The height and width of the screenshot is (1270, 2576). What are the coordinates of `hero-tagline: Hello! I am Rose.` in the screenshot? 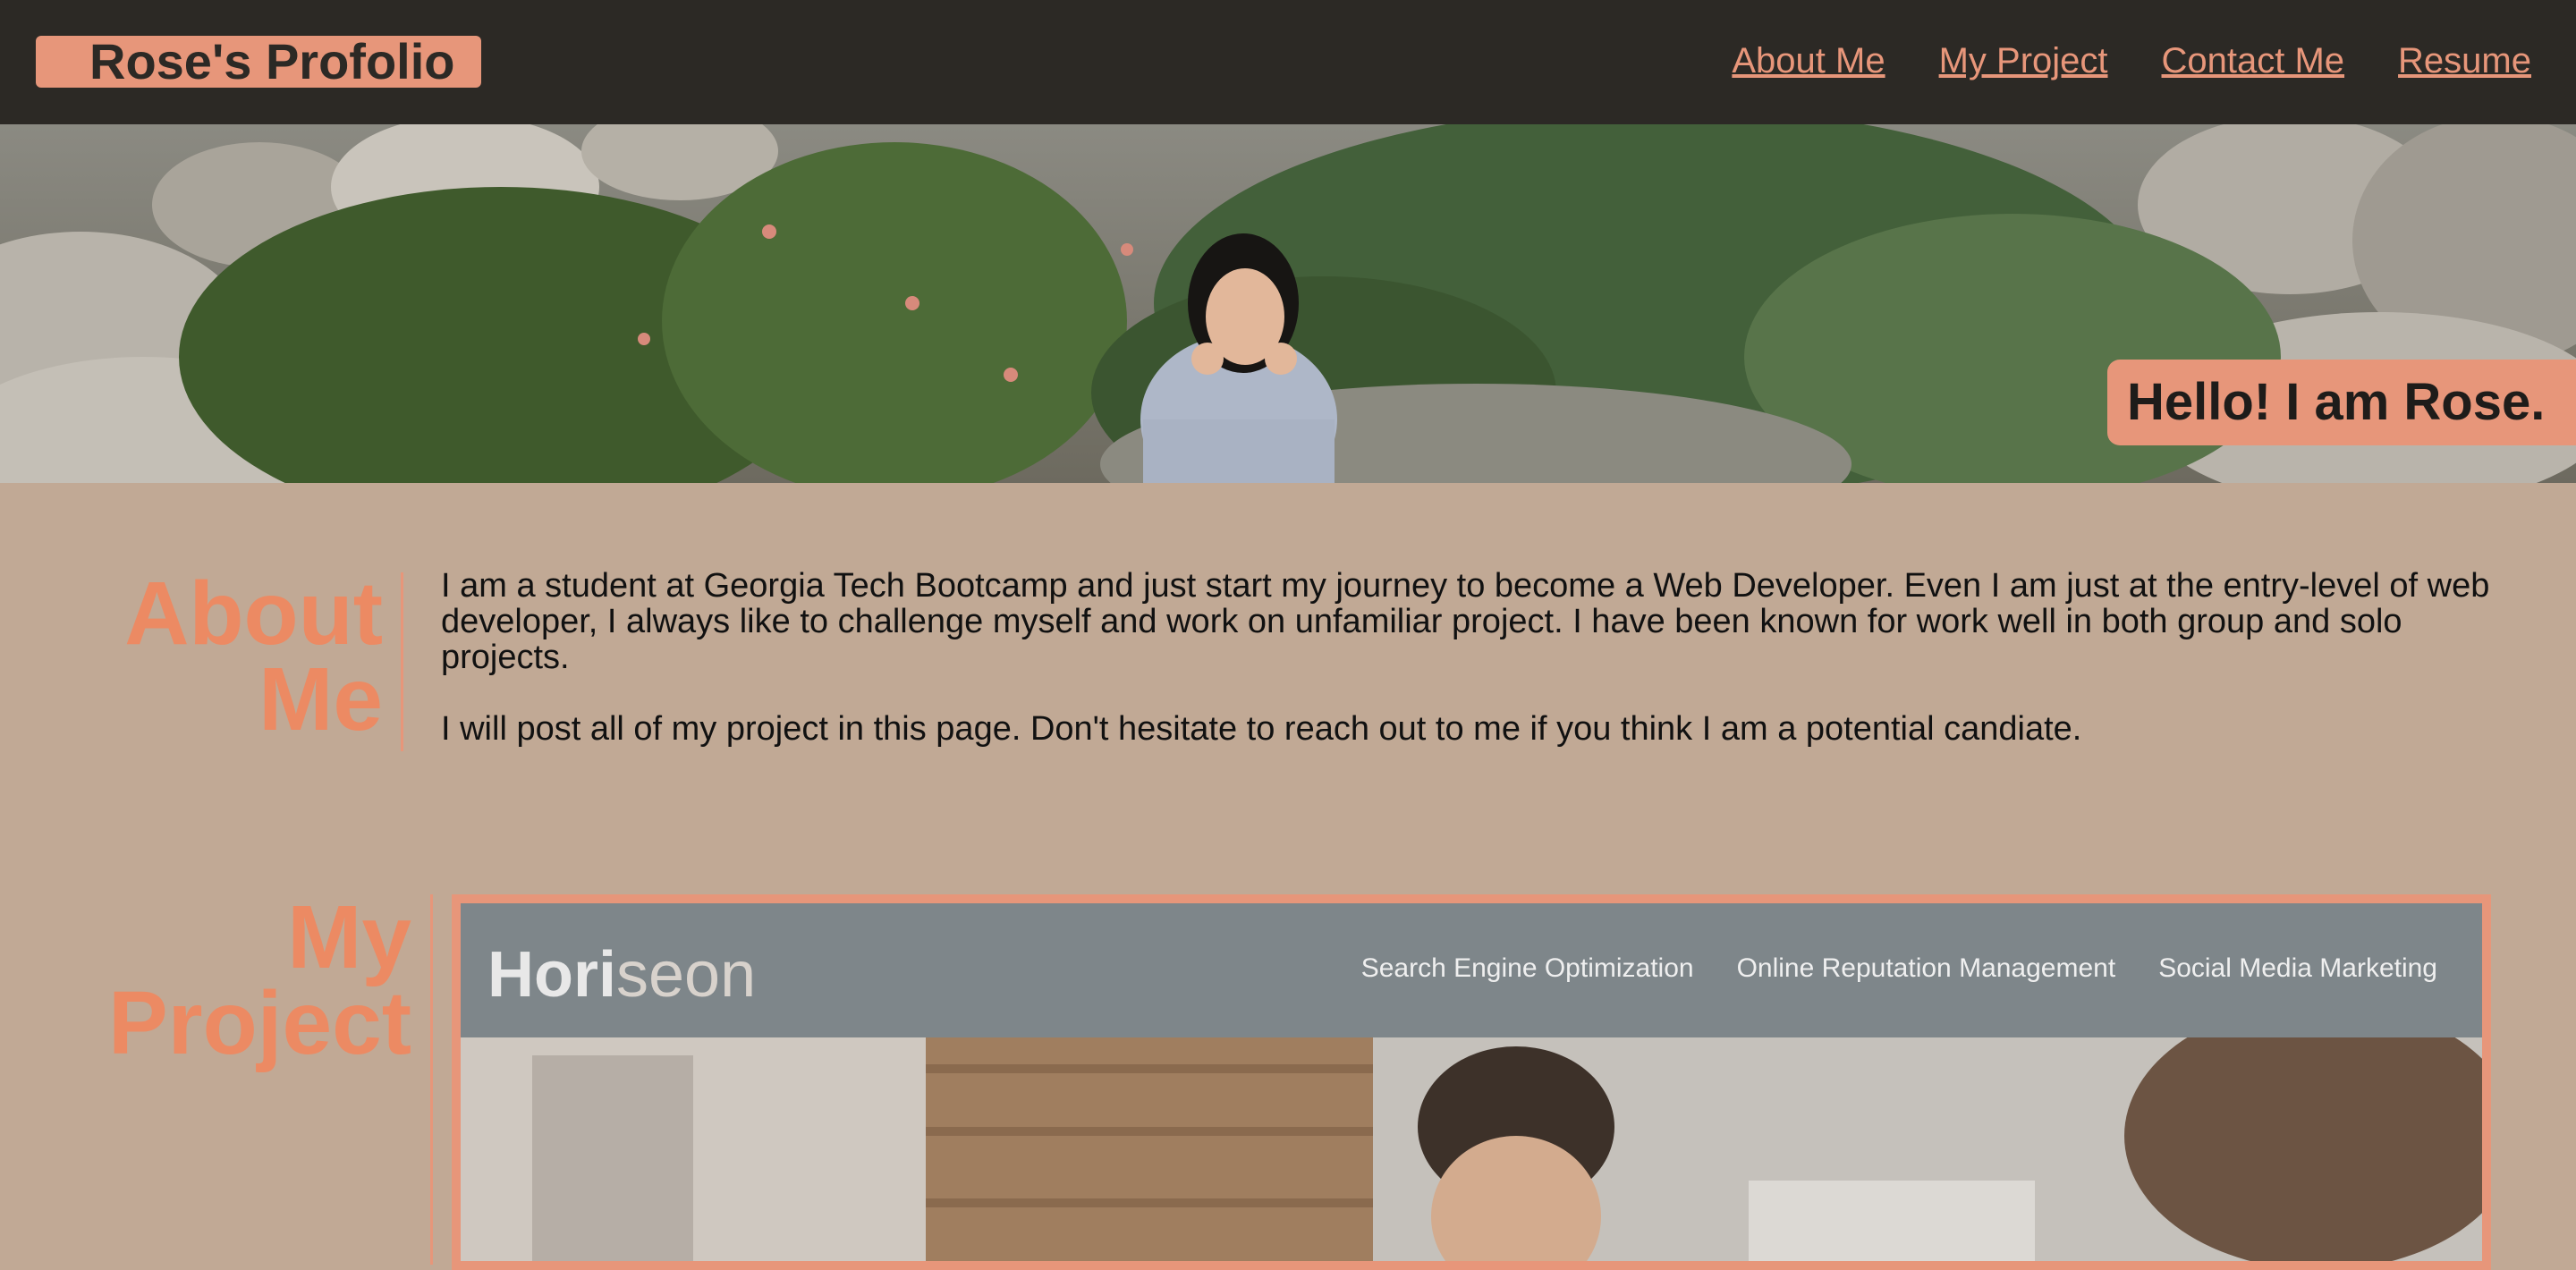 It's located at (2341, 402).